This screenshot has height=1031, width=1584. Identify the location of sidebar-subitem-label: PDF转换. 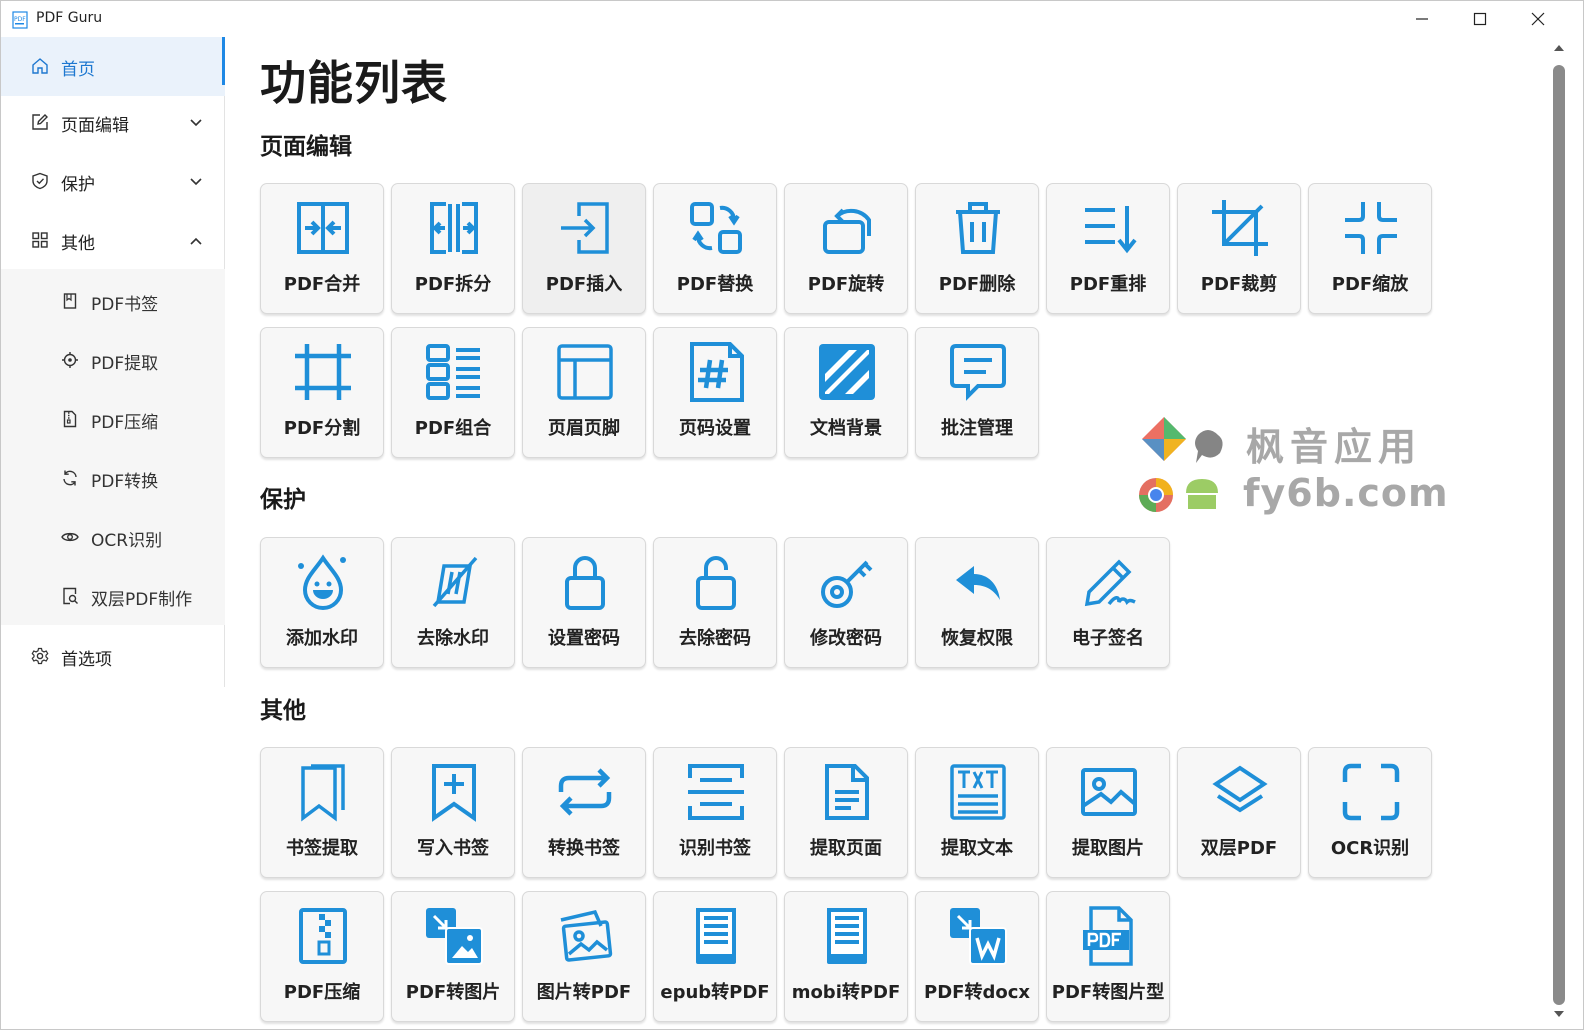
(125, 482).